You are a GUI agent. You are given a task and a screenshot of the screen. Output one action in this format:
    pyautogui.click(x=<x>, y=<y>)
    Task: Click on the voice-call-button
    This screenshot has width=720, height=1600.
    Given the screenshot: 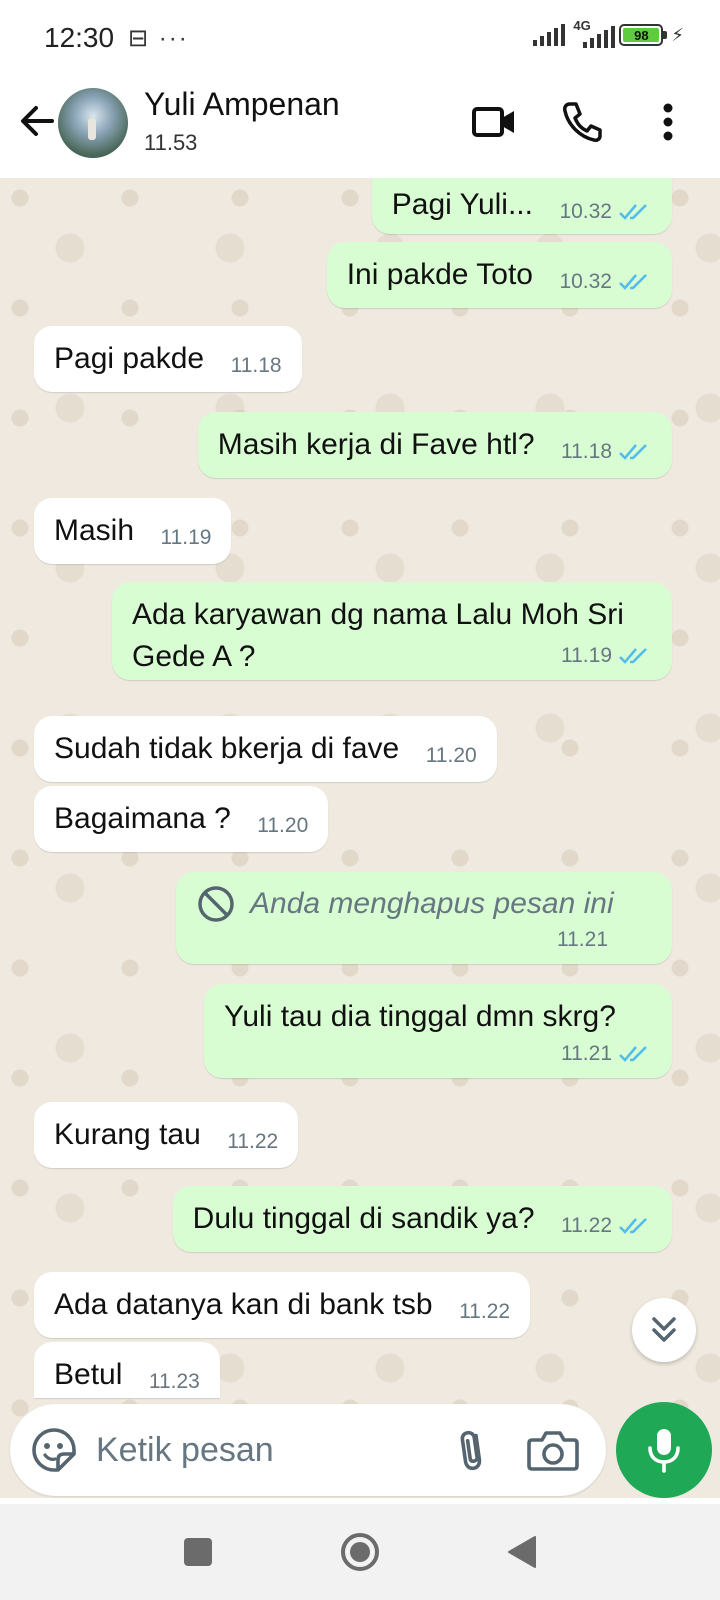 What is the action you would take?
    pyautogui.click(x=582, y=122)
    